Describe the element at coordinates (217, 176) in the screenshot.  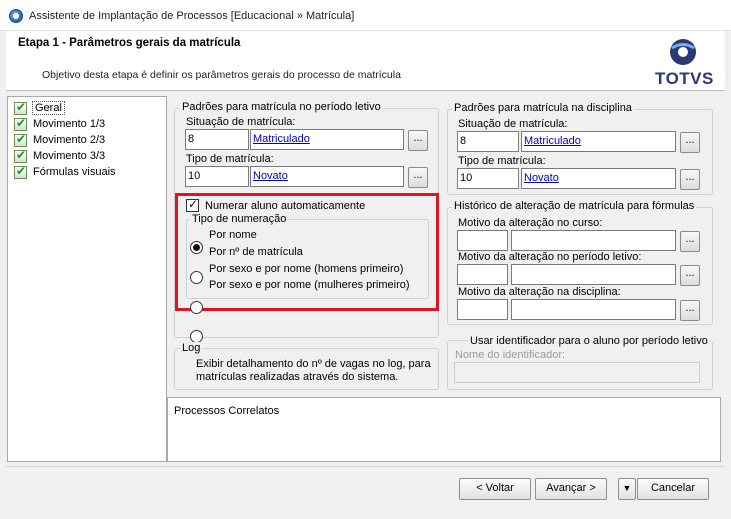
I see `periodo-tipo-code-input: 10` at that location.